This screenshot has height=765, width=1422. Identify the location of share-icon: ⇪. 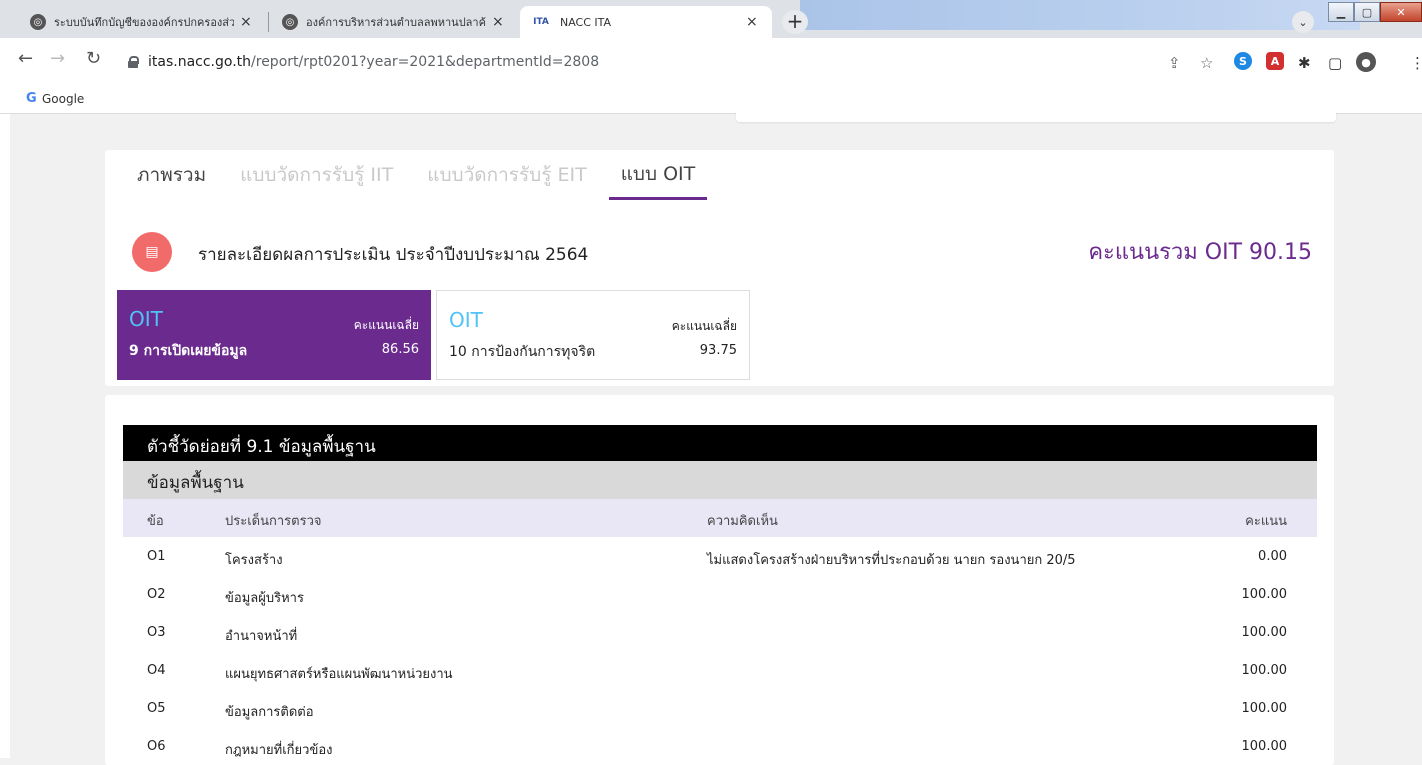
(1174, 63).